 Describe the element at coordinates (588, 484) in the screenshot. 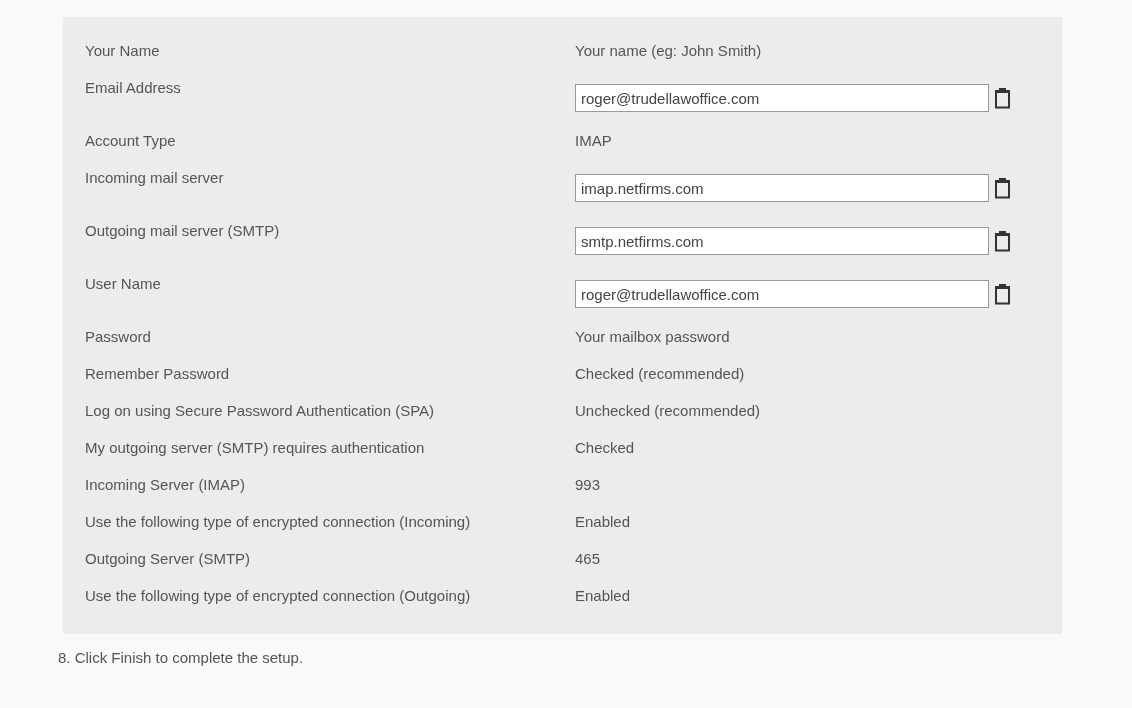

I see `setting-value: 993` at that location.